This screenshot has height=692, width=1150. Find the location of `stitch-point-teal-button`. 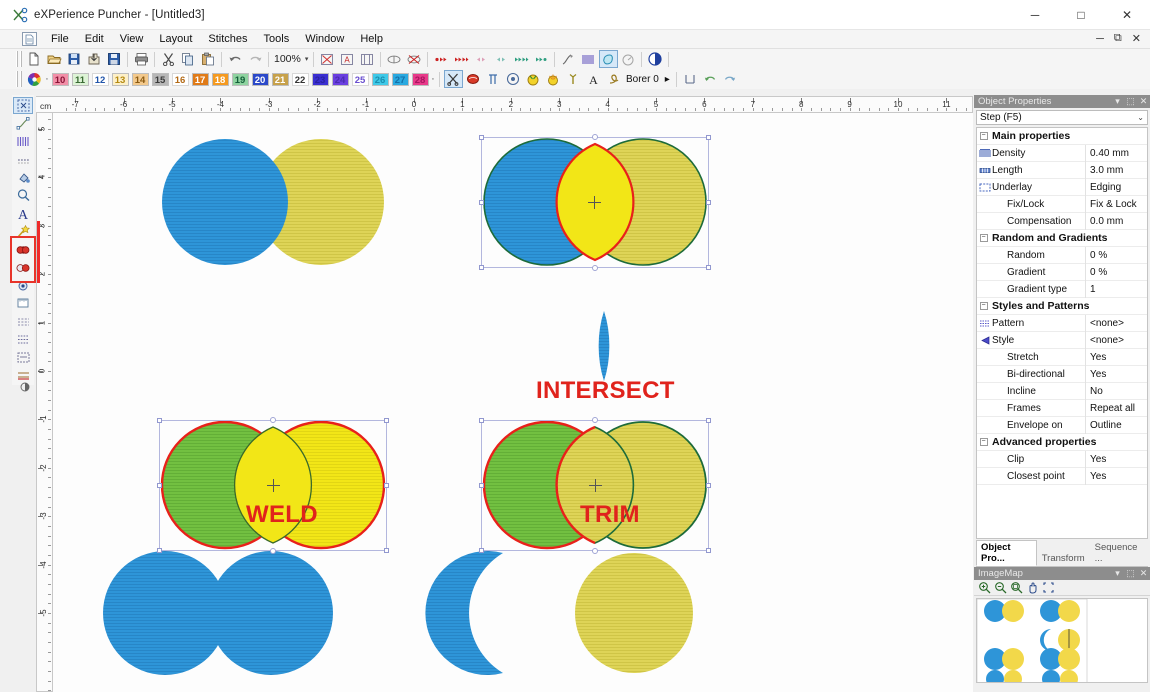

stitch-point-teal-button is located at coordinates (501, 59).